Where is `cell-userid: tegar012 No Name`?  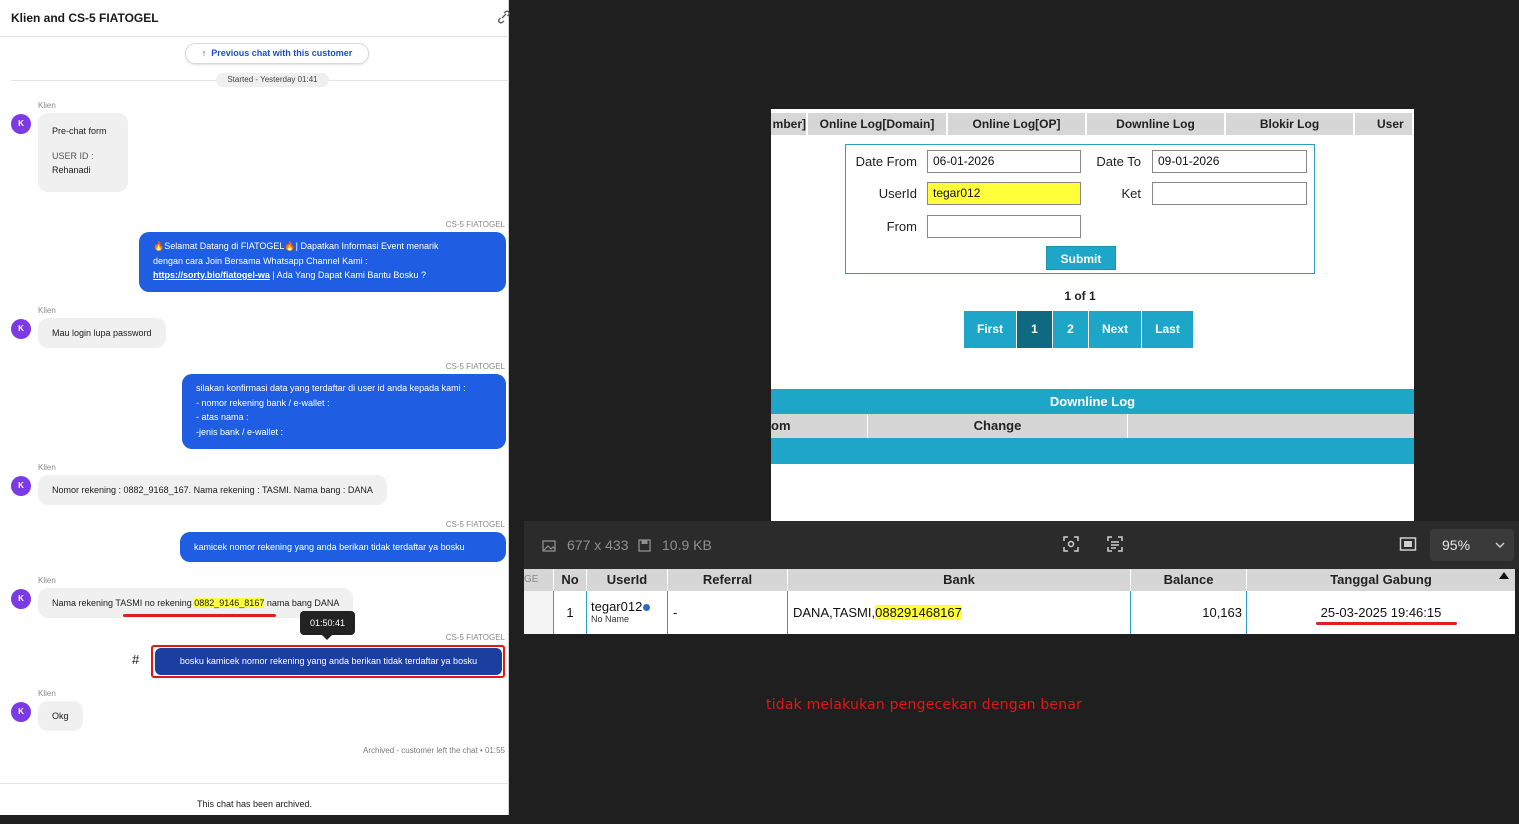
cell-userid: tegar012 No Name is located at coordinates (627, 612).